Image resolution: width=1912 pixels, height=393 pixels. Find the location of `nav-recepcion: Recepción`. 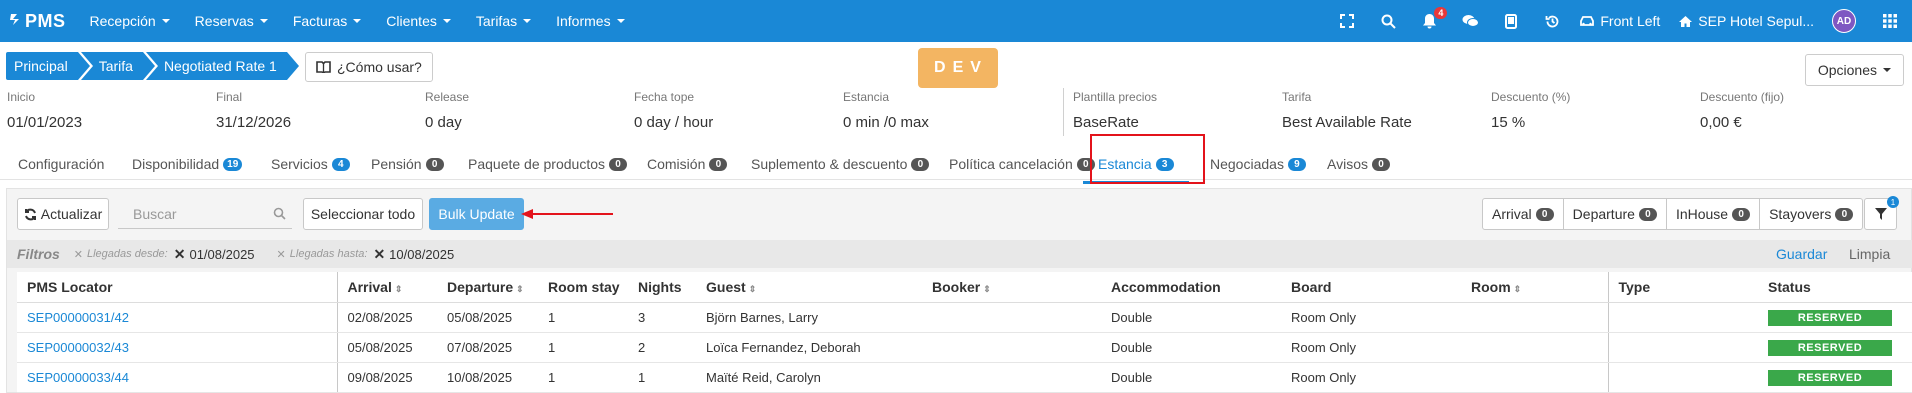

nav-recepcion: Recepción is located at coordinates (130, 21).